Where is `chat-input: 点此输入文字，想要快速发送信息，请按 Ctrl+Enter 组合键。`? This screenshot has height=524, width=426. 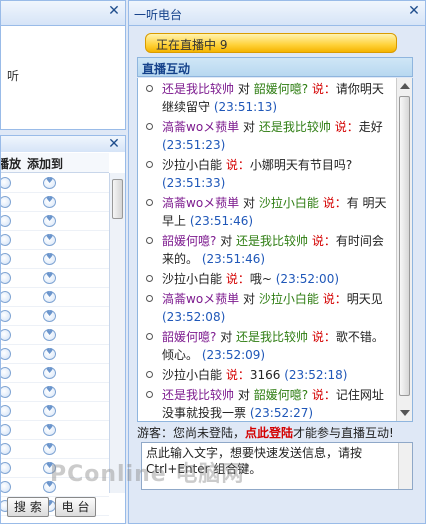 chat-input: 点此输入文字，想要快速发送信息，请按 Ctrl+Enter 组合键。 is located at coordinates (277, 466).